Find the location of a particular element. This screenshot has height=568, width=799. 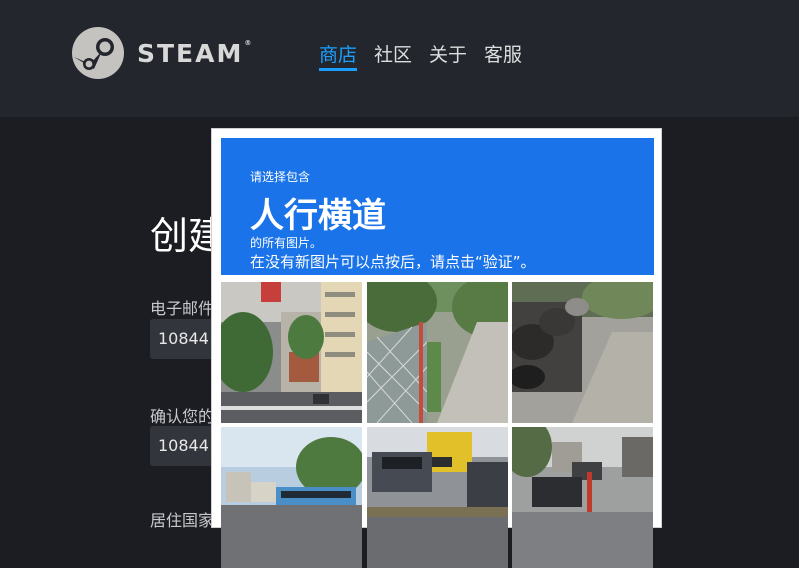

captcha-prompt-prefix: 请选择包含 is located at coordinates (280, 177).